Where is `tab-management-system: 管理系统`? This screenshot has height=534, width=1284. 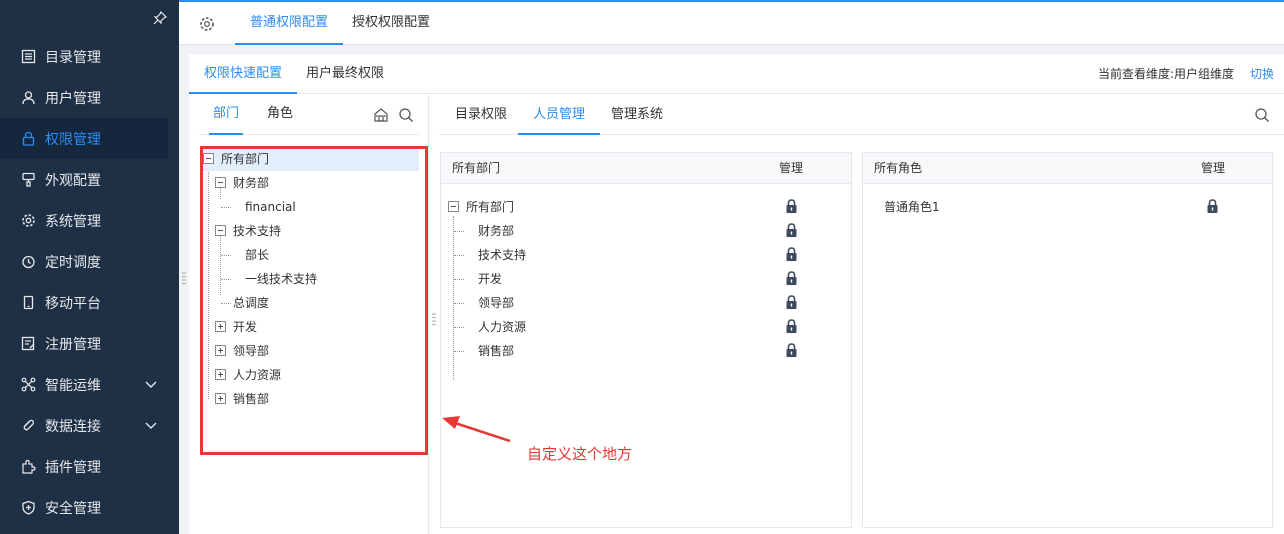
tab-management-system: 管理系统 is located at coordinates (637, 115).